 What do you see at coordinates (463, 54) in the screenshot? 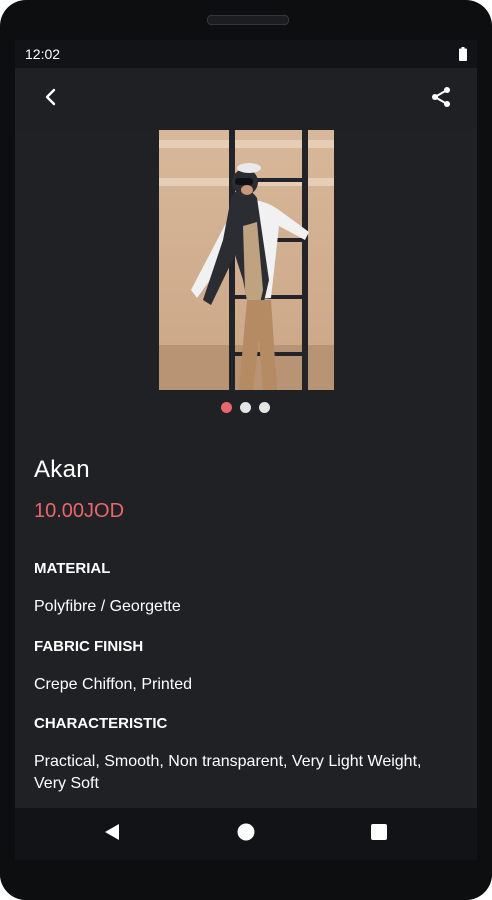
I see `battery-icon` at bounding box center [463, 54].